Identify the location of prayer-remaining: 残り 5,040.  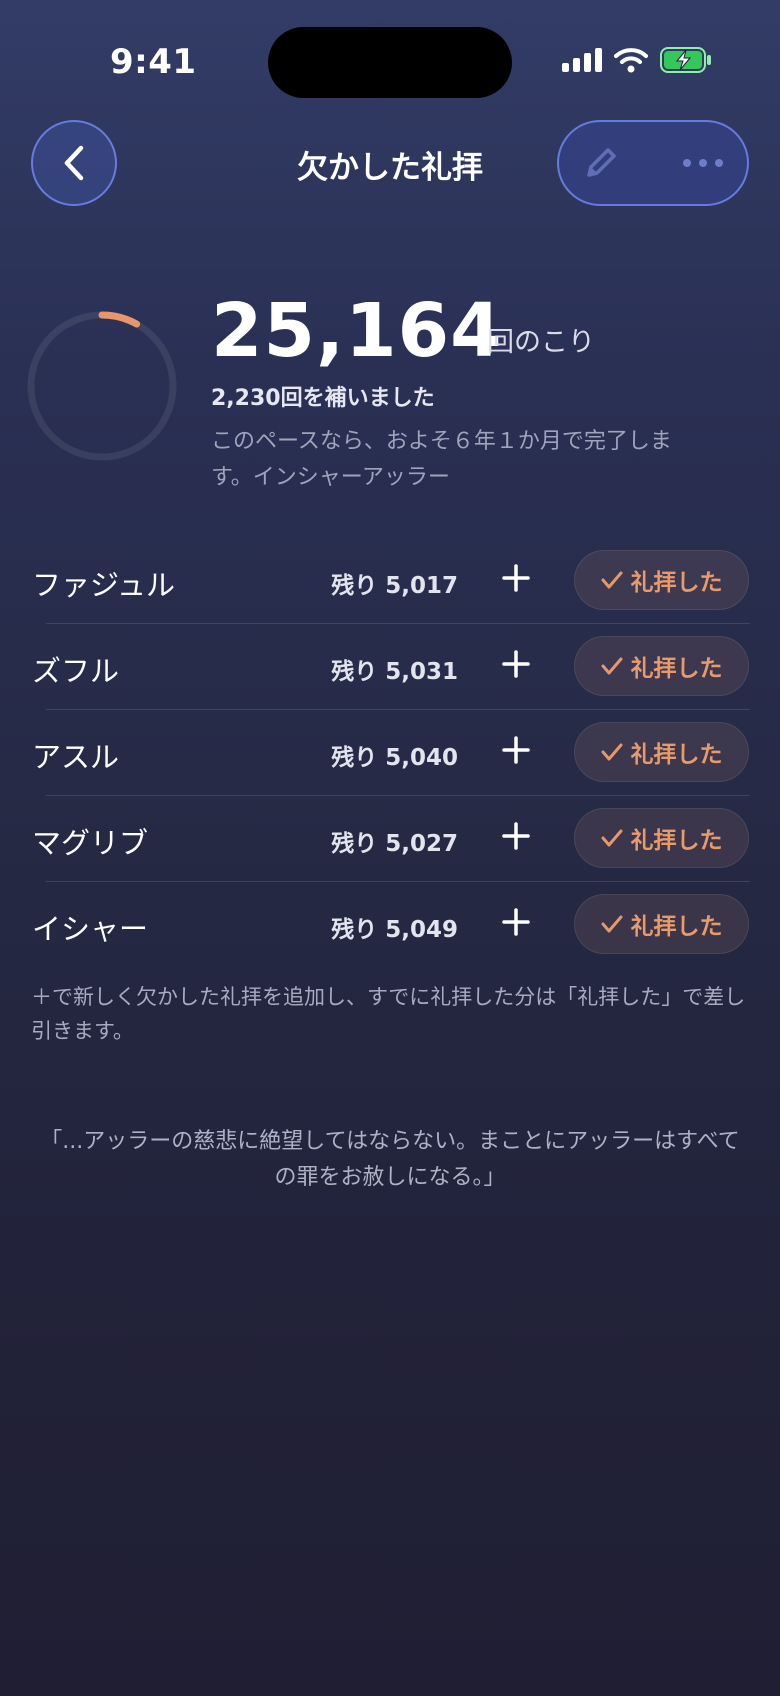
(394, 758).